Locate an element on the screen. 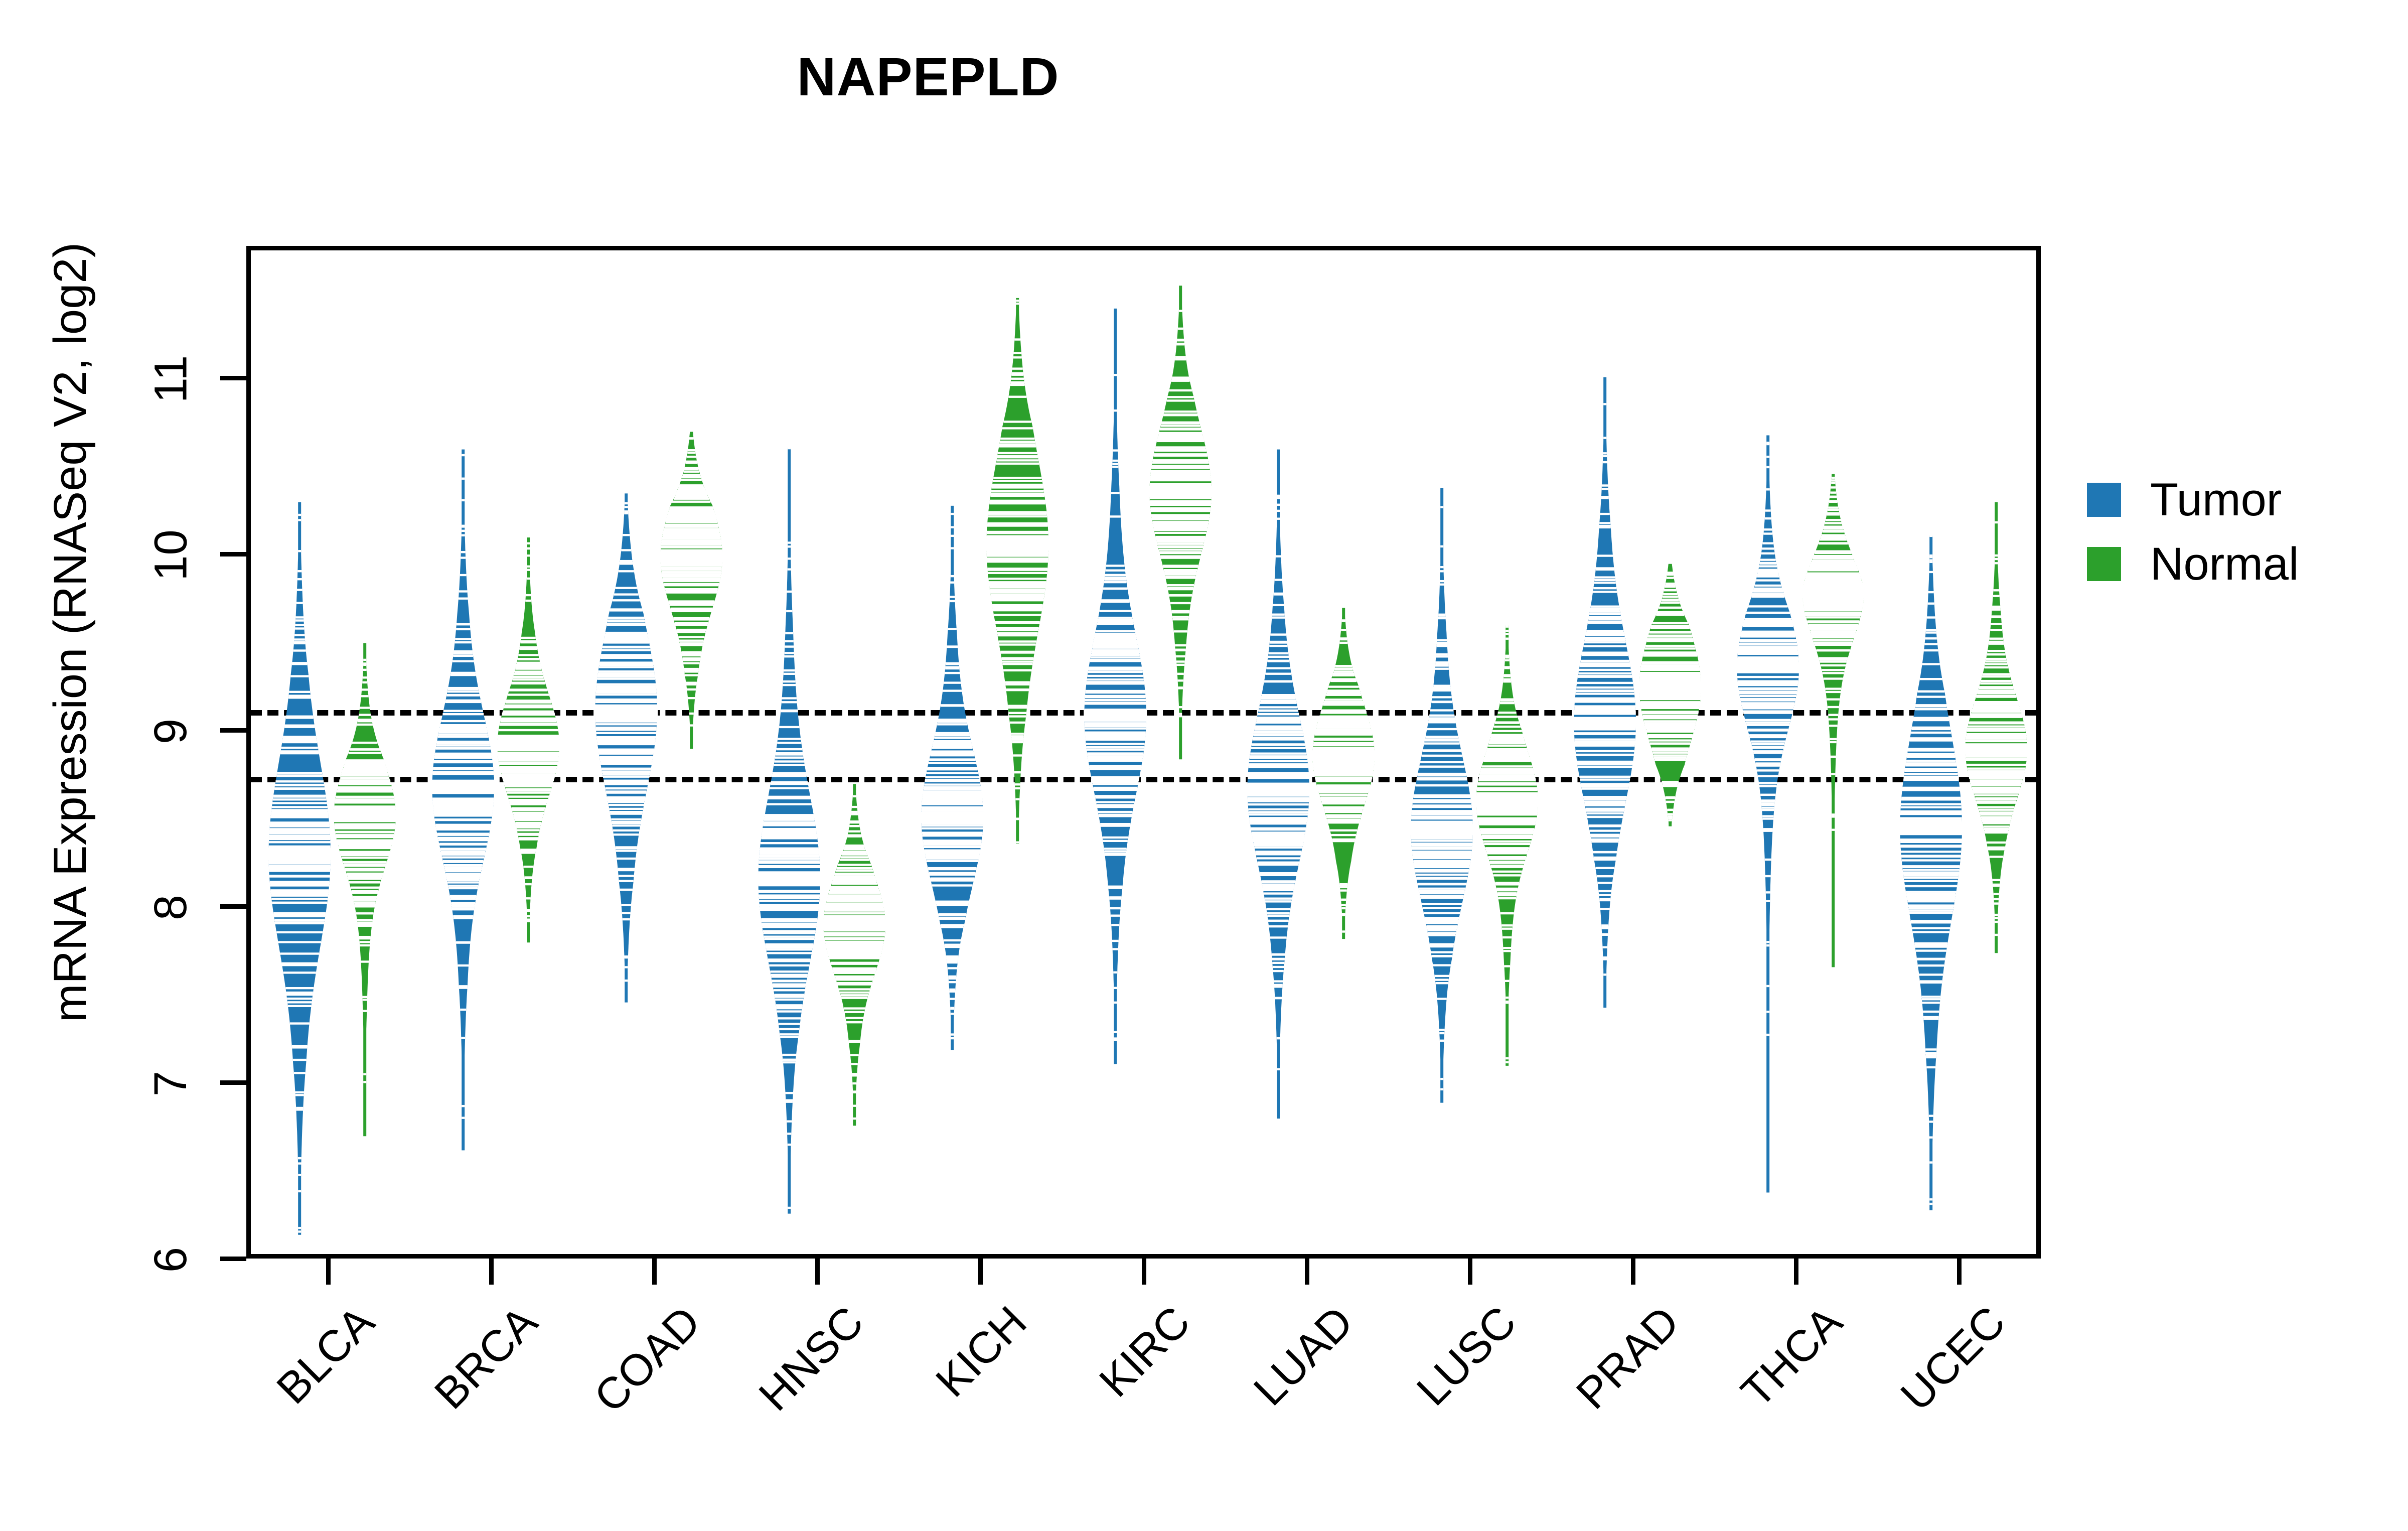  legend-item-normal: Normal is located at coordinates (2237, 564).